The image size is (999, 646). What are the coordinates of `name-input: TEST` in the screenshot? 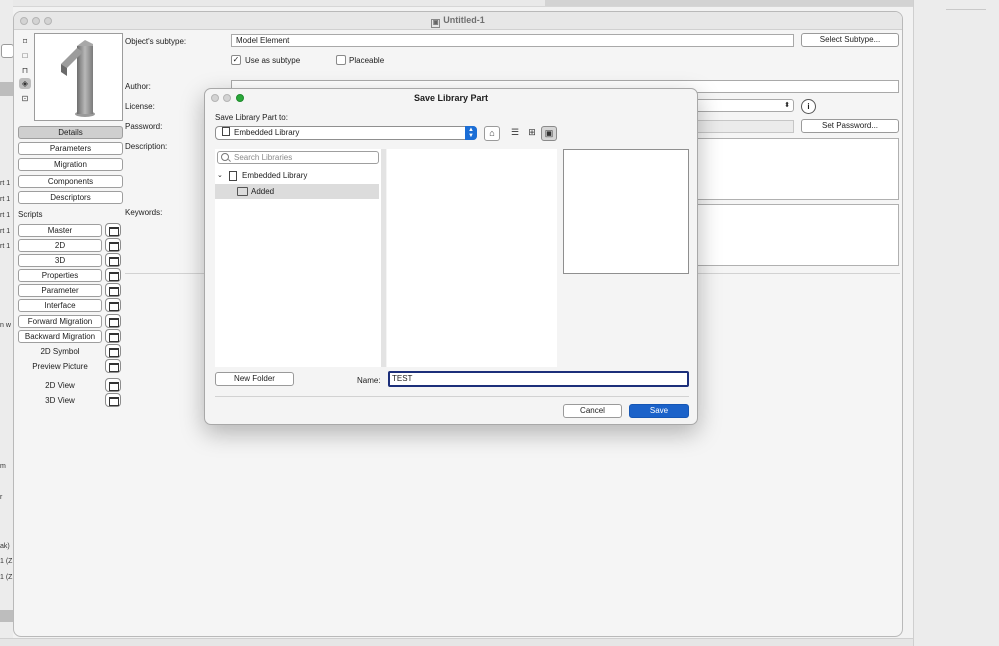 It's located at (538, 379).